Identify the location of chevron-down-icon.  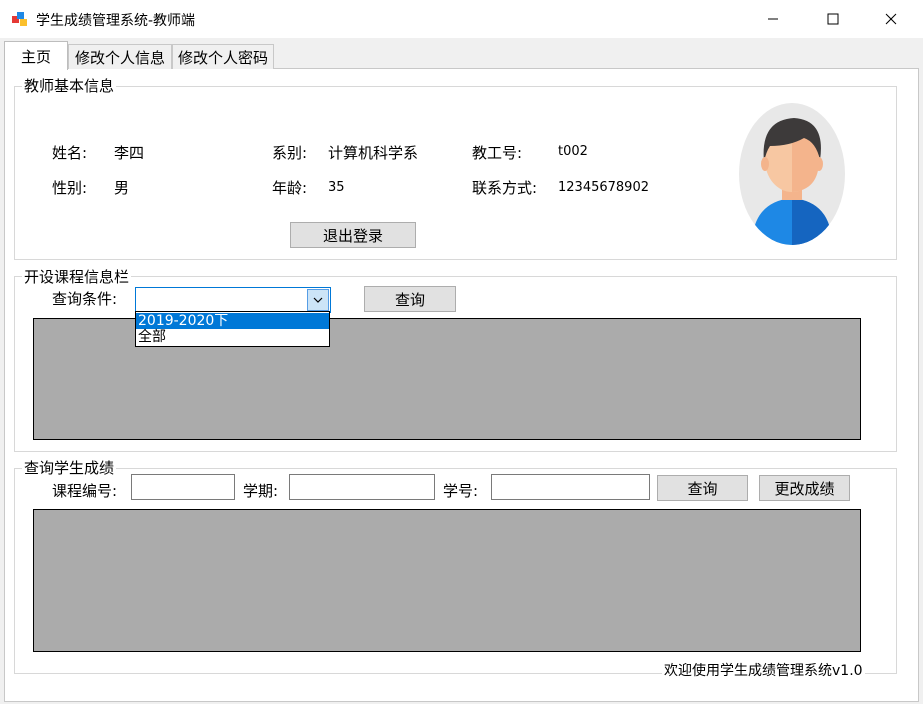
(318, 300).